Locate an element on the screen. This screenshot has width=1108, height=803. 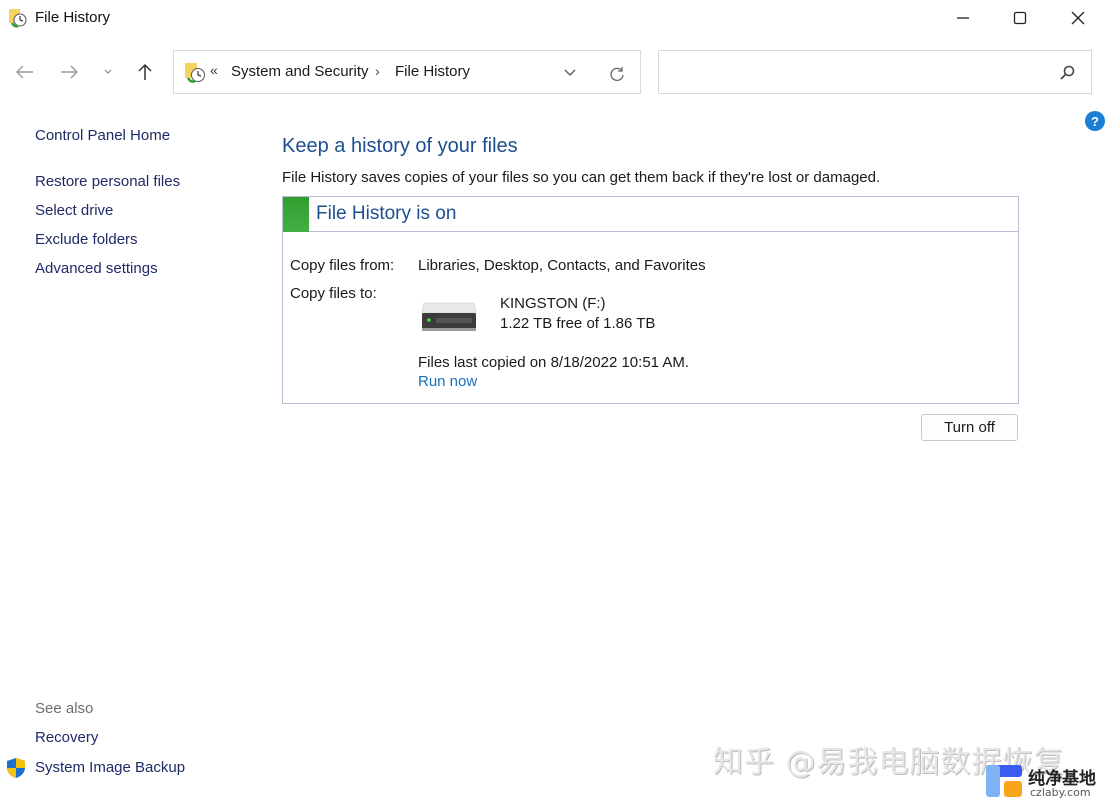
close-icon is located at coordinates (1078, 18).